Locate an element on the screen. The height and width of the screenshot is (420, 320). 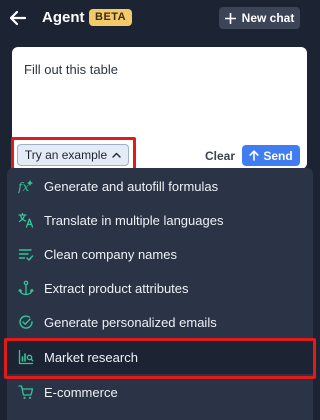
menu-item-clean-names: Clean company names is located at coordinates (160, 254).